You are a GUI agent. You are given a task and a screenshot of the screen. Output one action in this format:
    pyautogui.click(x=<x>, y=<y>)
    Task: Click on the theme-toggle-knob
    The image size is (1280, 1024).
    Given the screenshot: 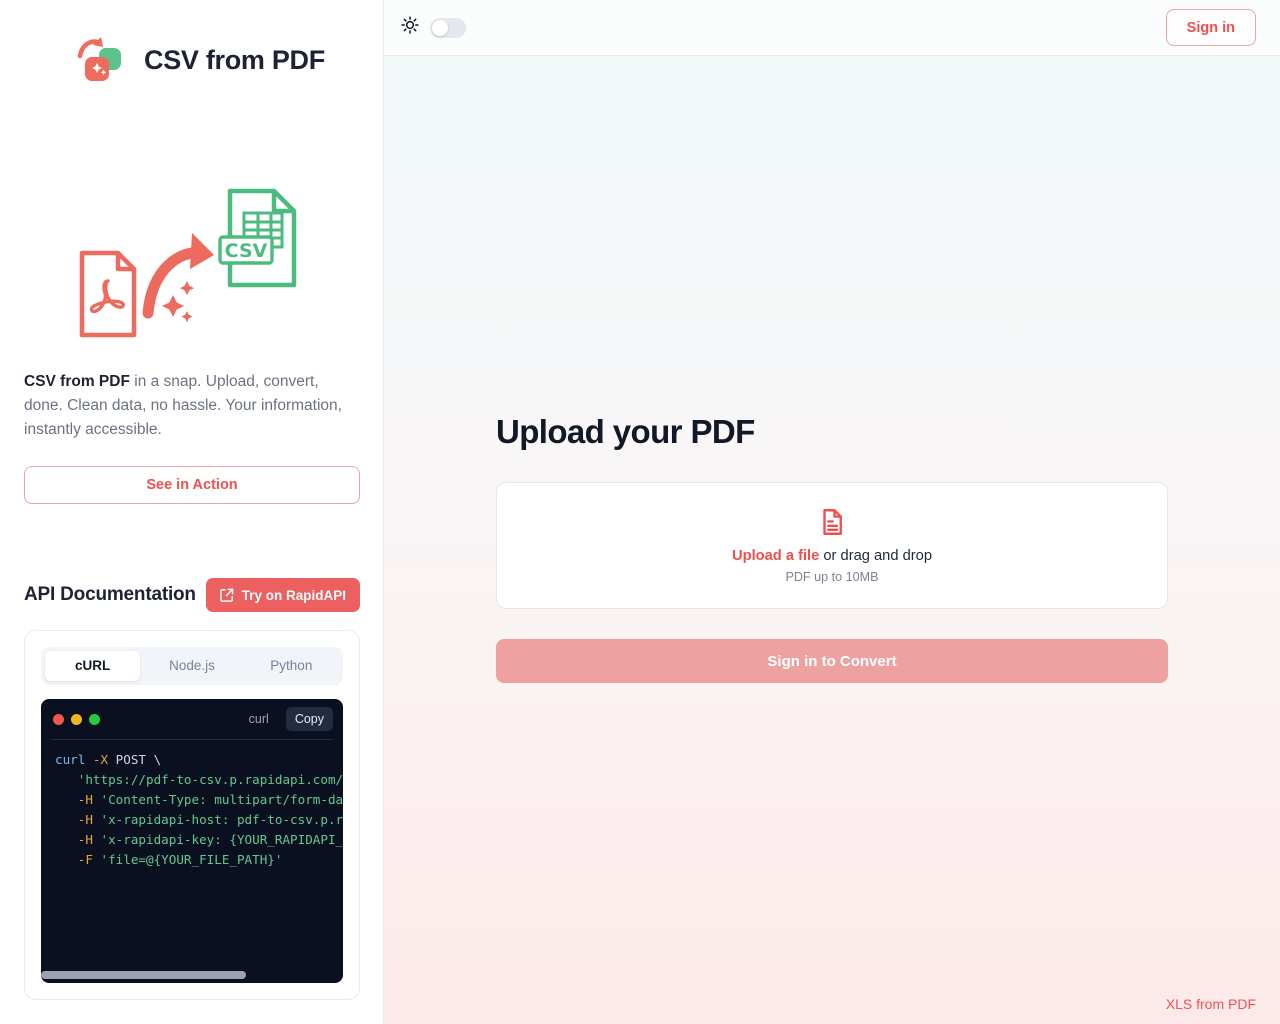 What is the action you would take?
    pyautogui.click(x=440, y=27)
    